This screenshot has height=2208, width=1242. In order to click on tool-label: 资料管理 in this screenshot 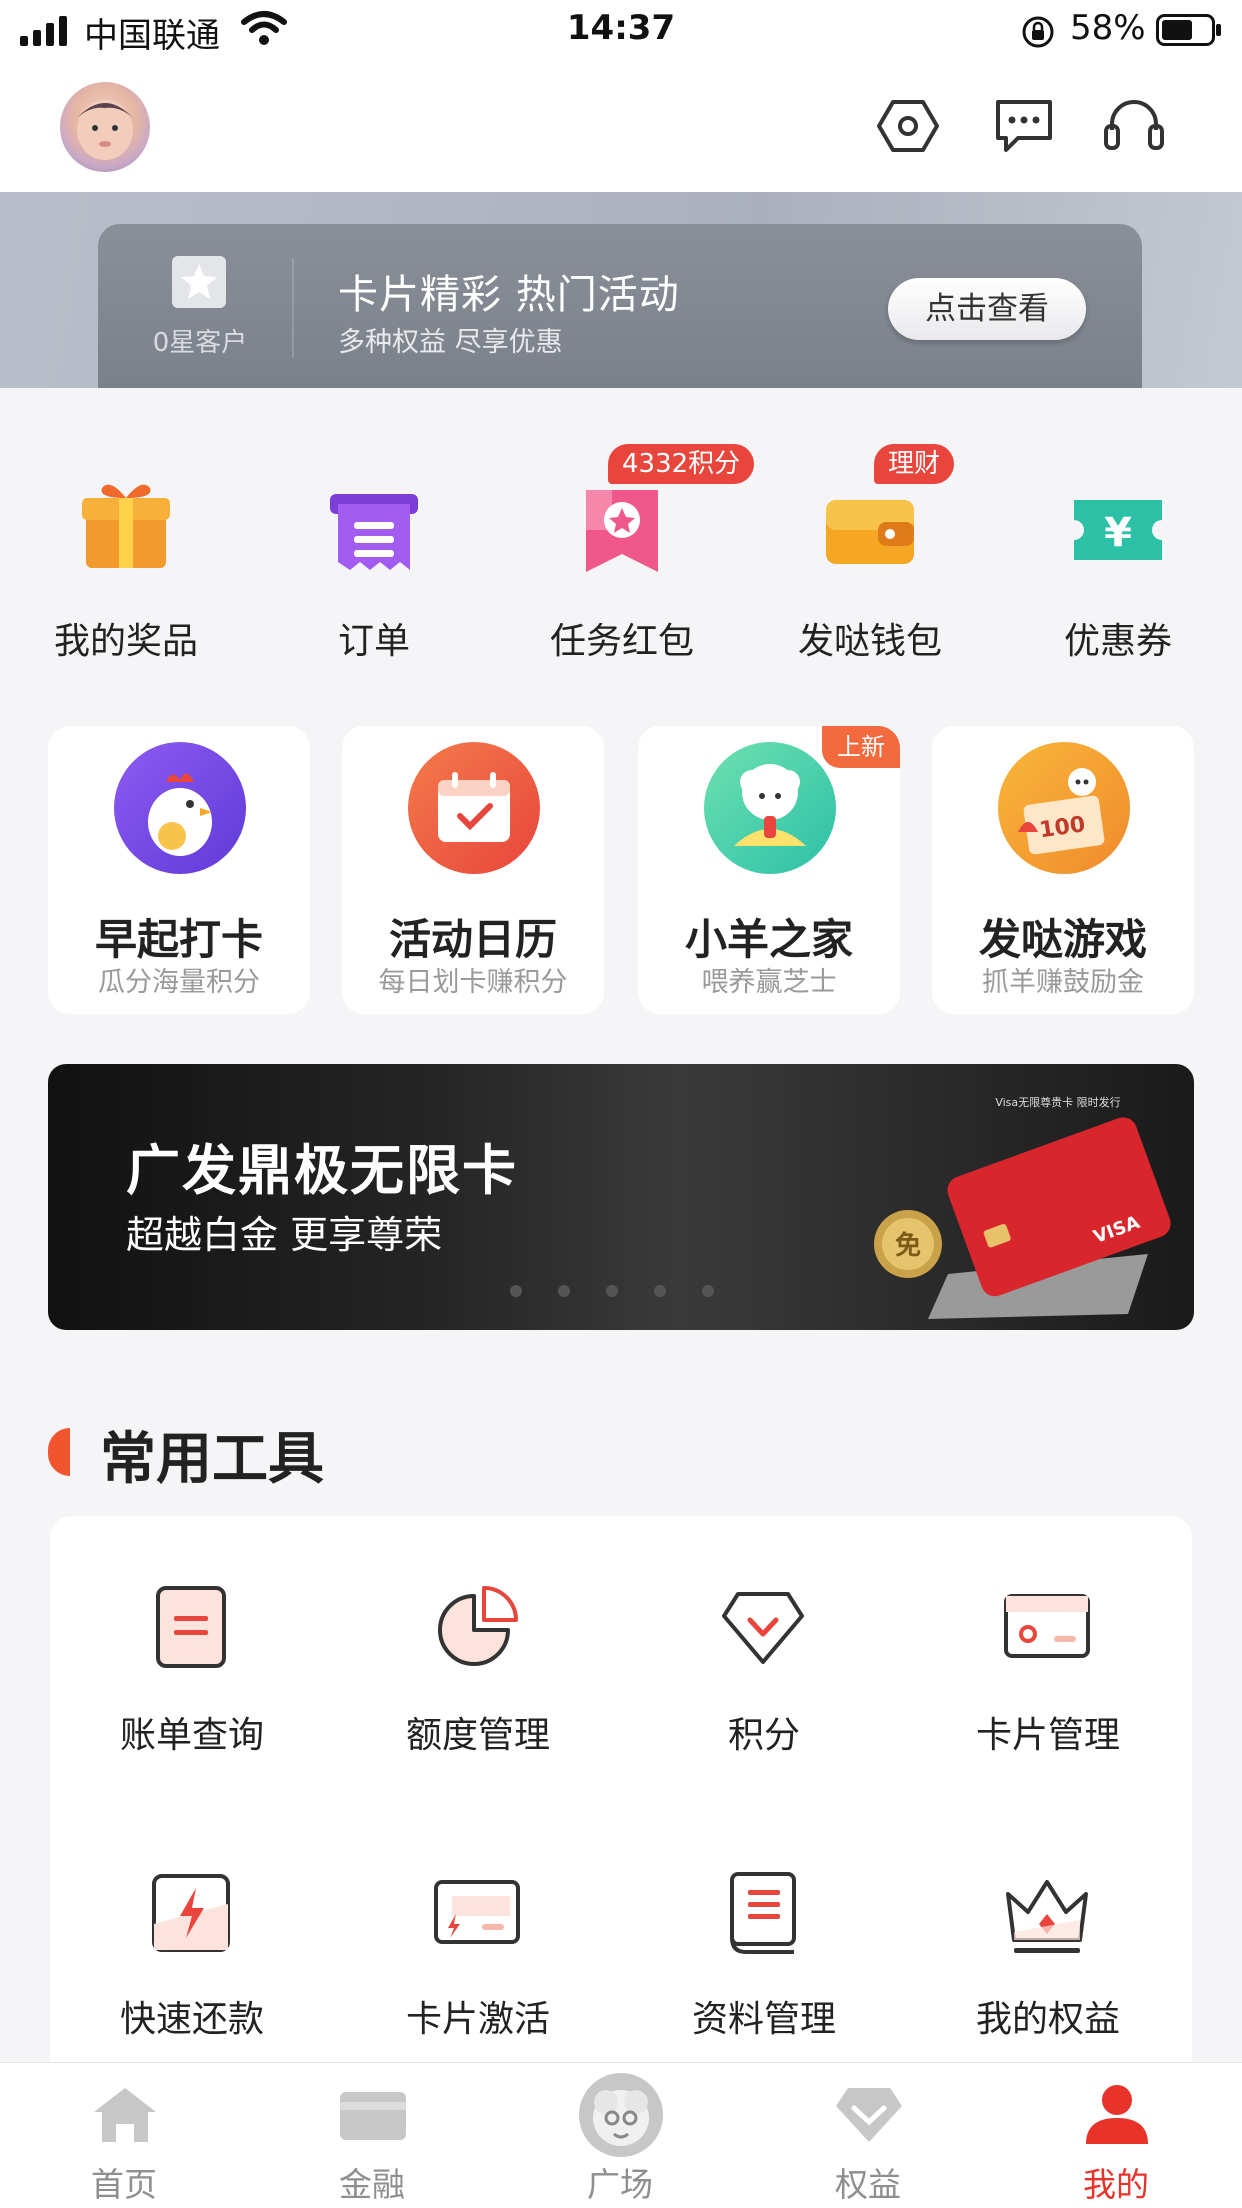, I will do `click(764, 2016)`.